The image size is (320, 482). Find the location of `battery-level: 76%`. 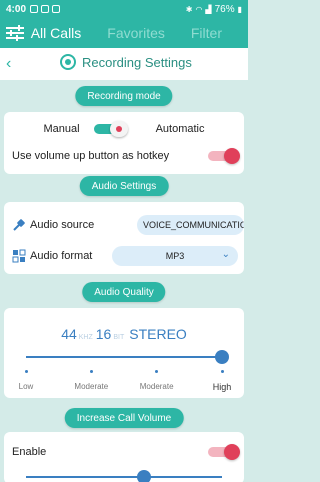

battery-level: 76% is located at coordinates (224, 9).